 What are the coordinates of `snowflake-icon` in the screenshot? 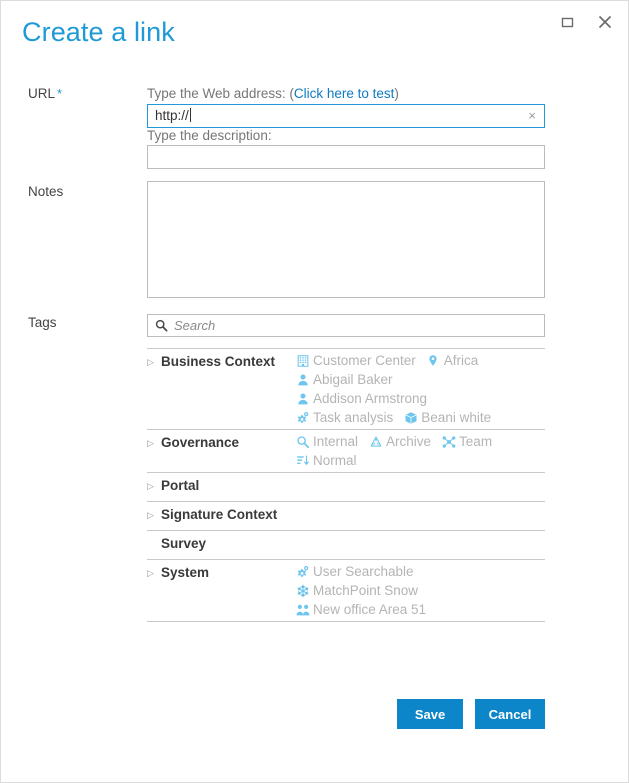 It's located at (302, 590).